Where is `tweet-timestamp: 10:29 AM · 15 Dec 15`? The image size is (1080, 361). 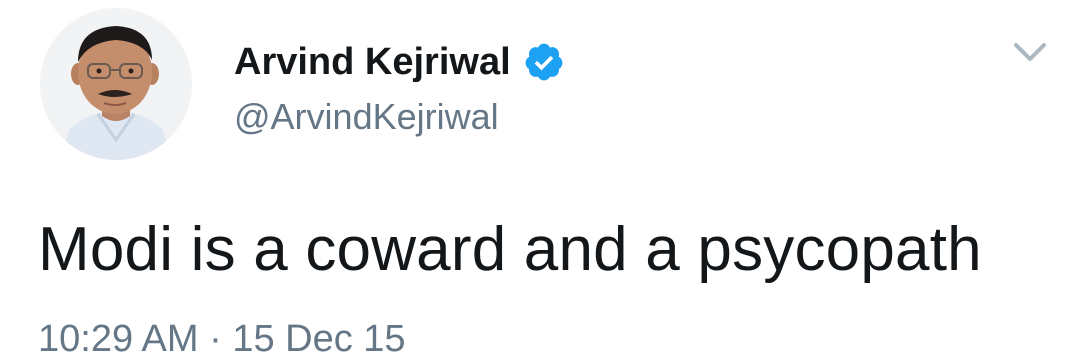
tweet-timestamp: 10:29 AM · 15 Dec 15 is located at coordinates (222, 339).